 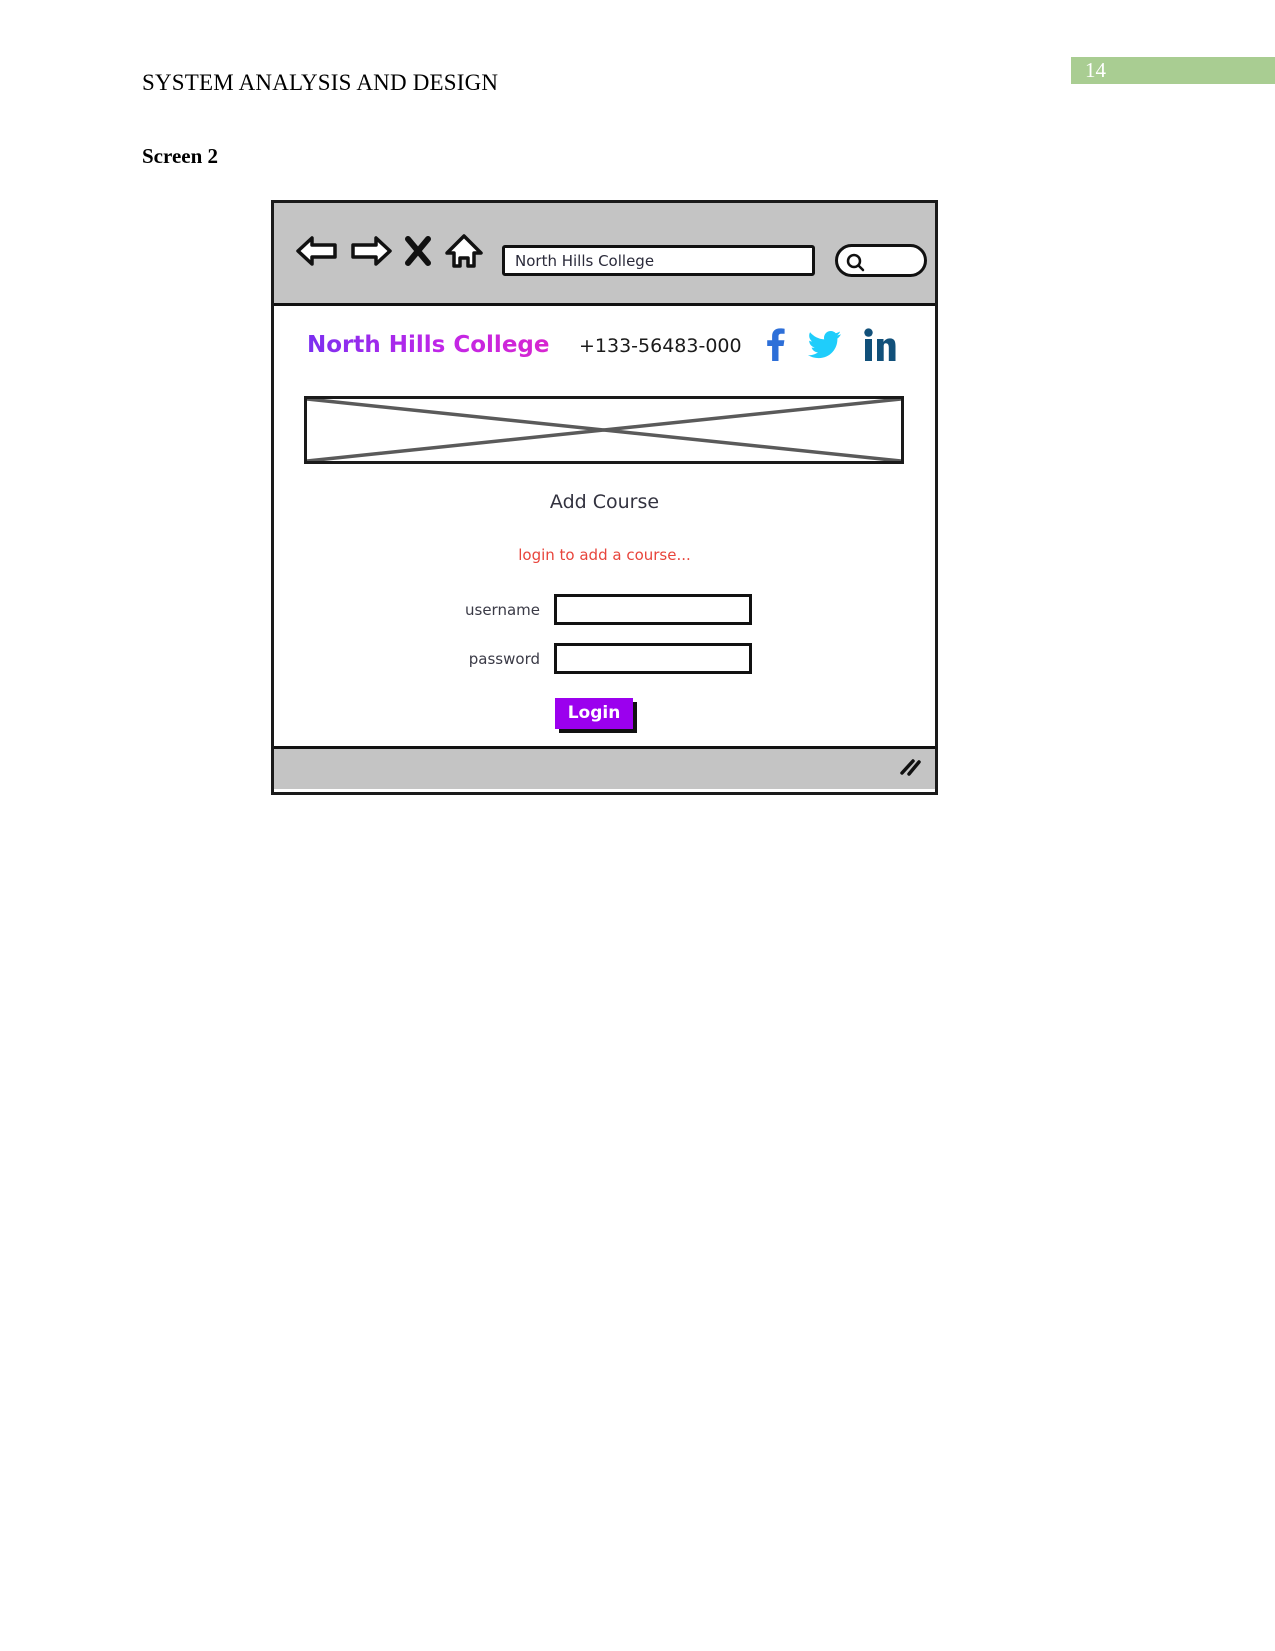 What do you see at coordinates (464, 251) in the screenshot?
I see `home-icon` at bounding box center [464, 251].